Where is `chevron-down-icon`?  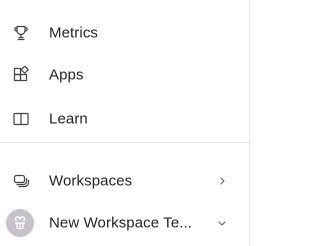
chevron-down-icon is located at coordinates (222, 223).